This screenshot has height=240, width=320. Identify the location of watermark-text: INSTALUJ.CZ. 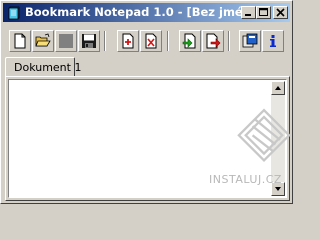
(245, 179).